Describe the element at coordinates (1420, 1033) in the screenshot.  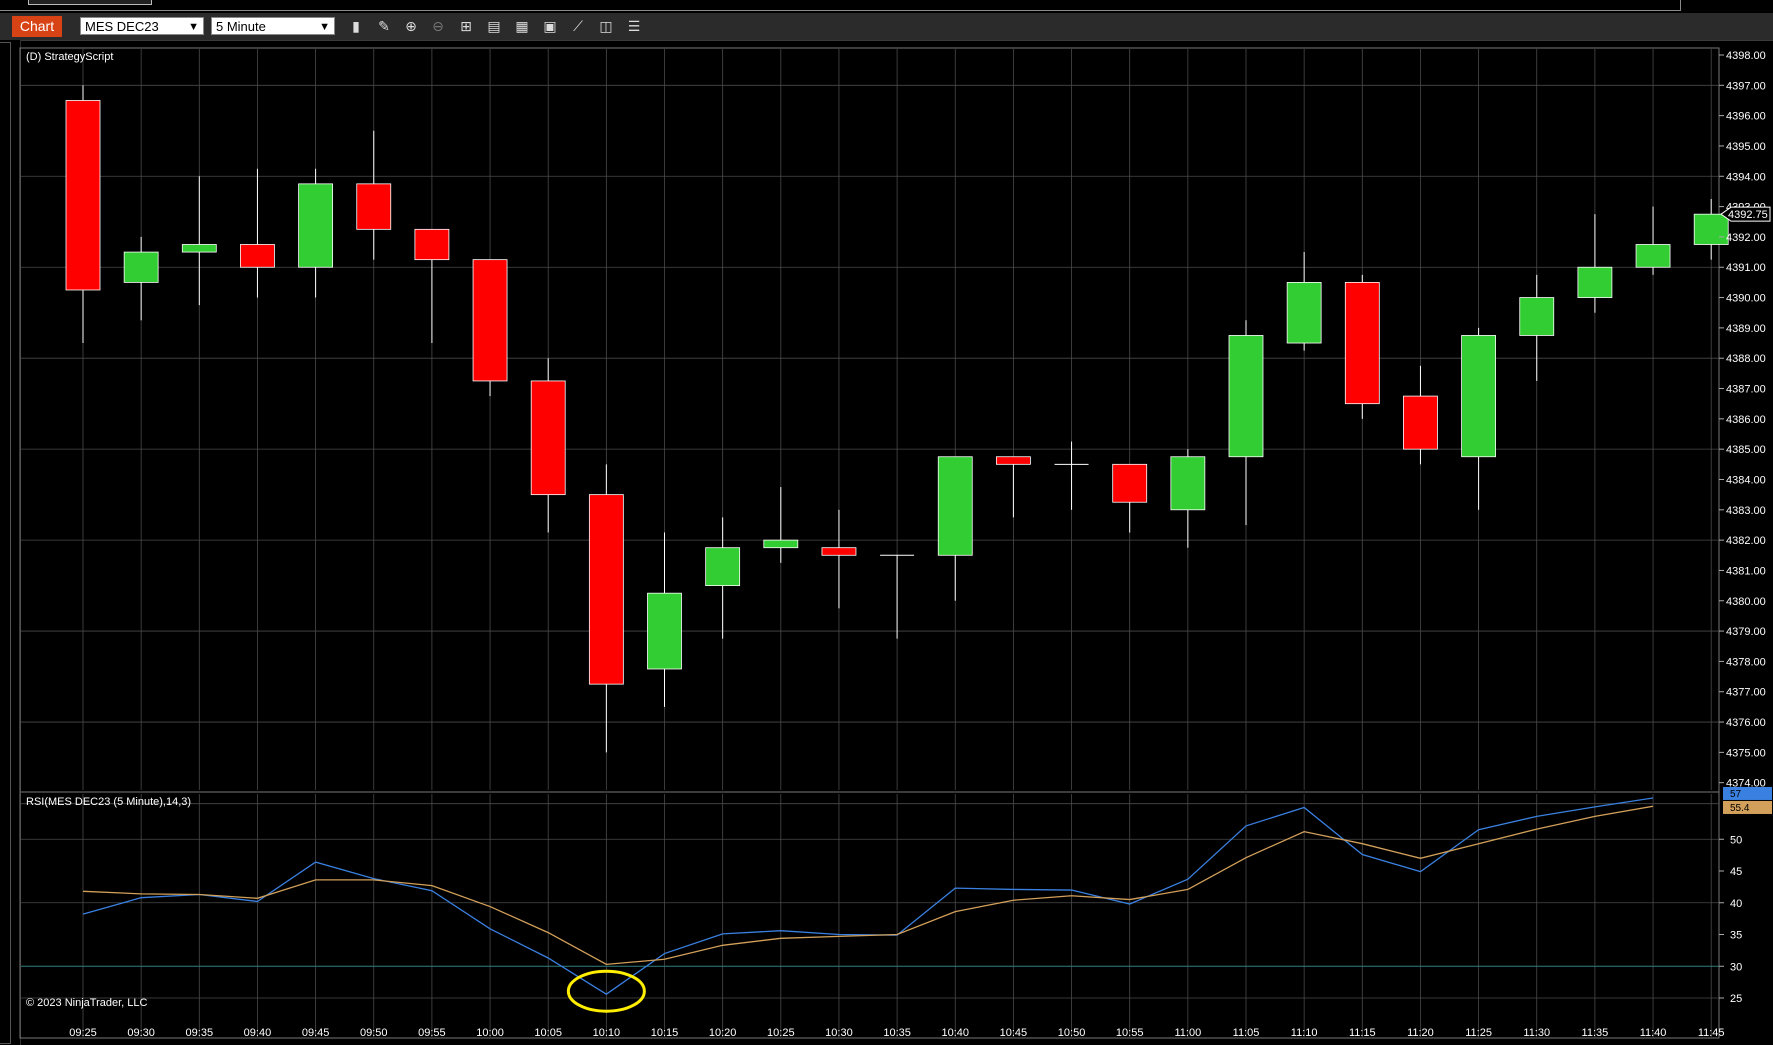
I see `time-axis-label: 11:20` at that location.